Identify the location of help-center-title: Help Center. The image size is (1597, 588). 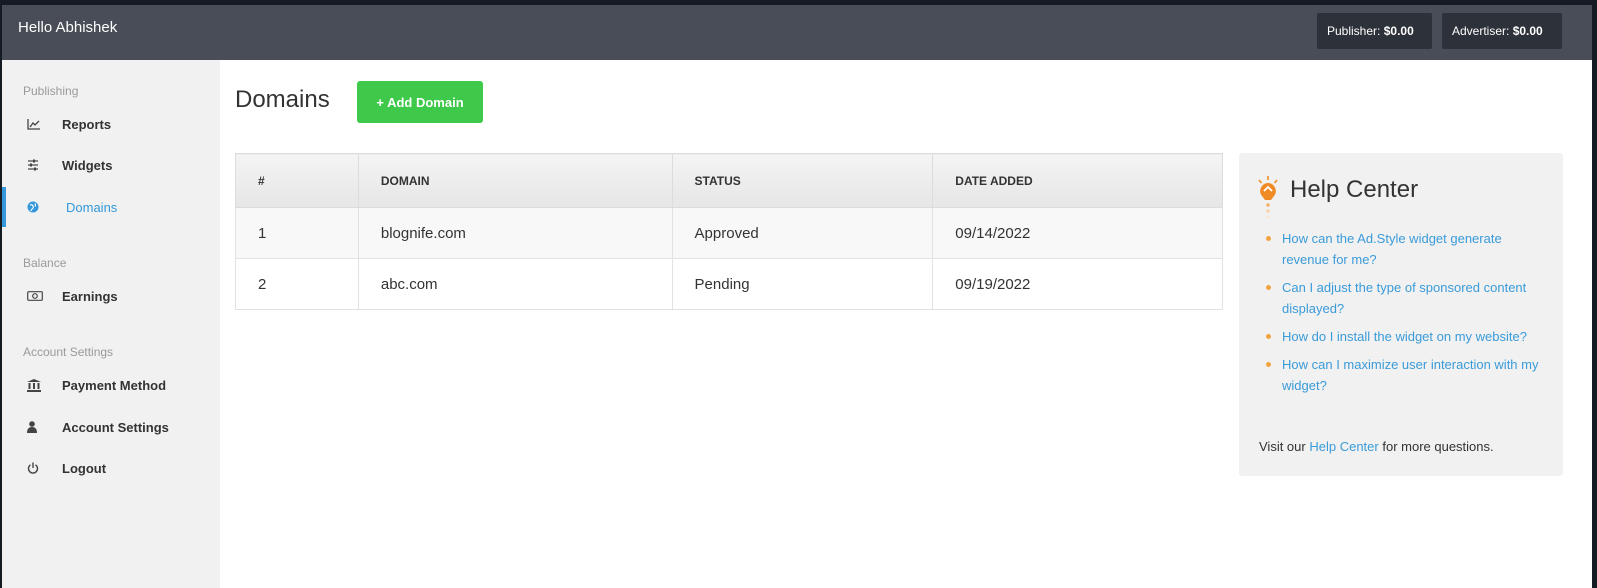
(1354, 189).